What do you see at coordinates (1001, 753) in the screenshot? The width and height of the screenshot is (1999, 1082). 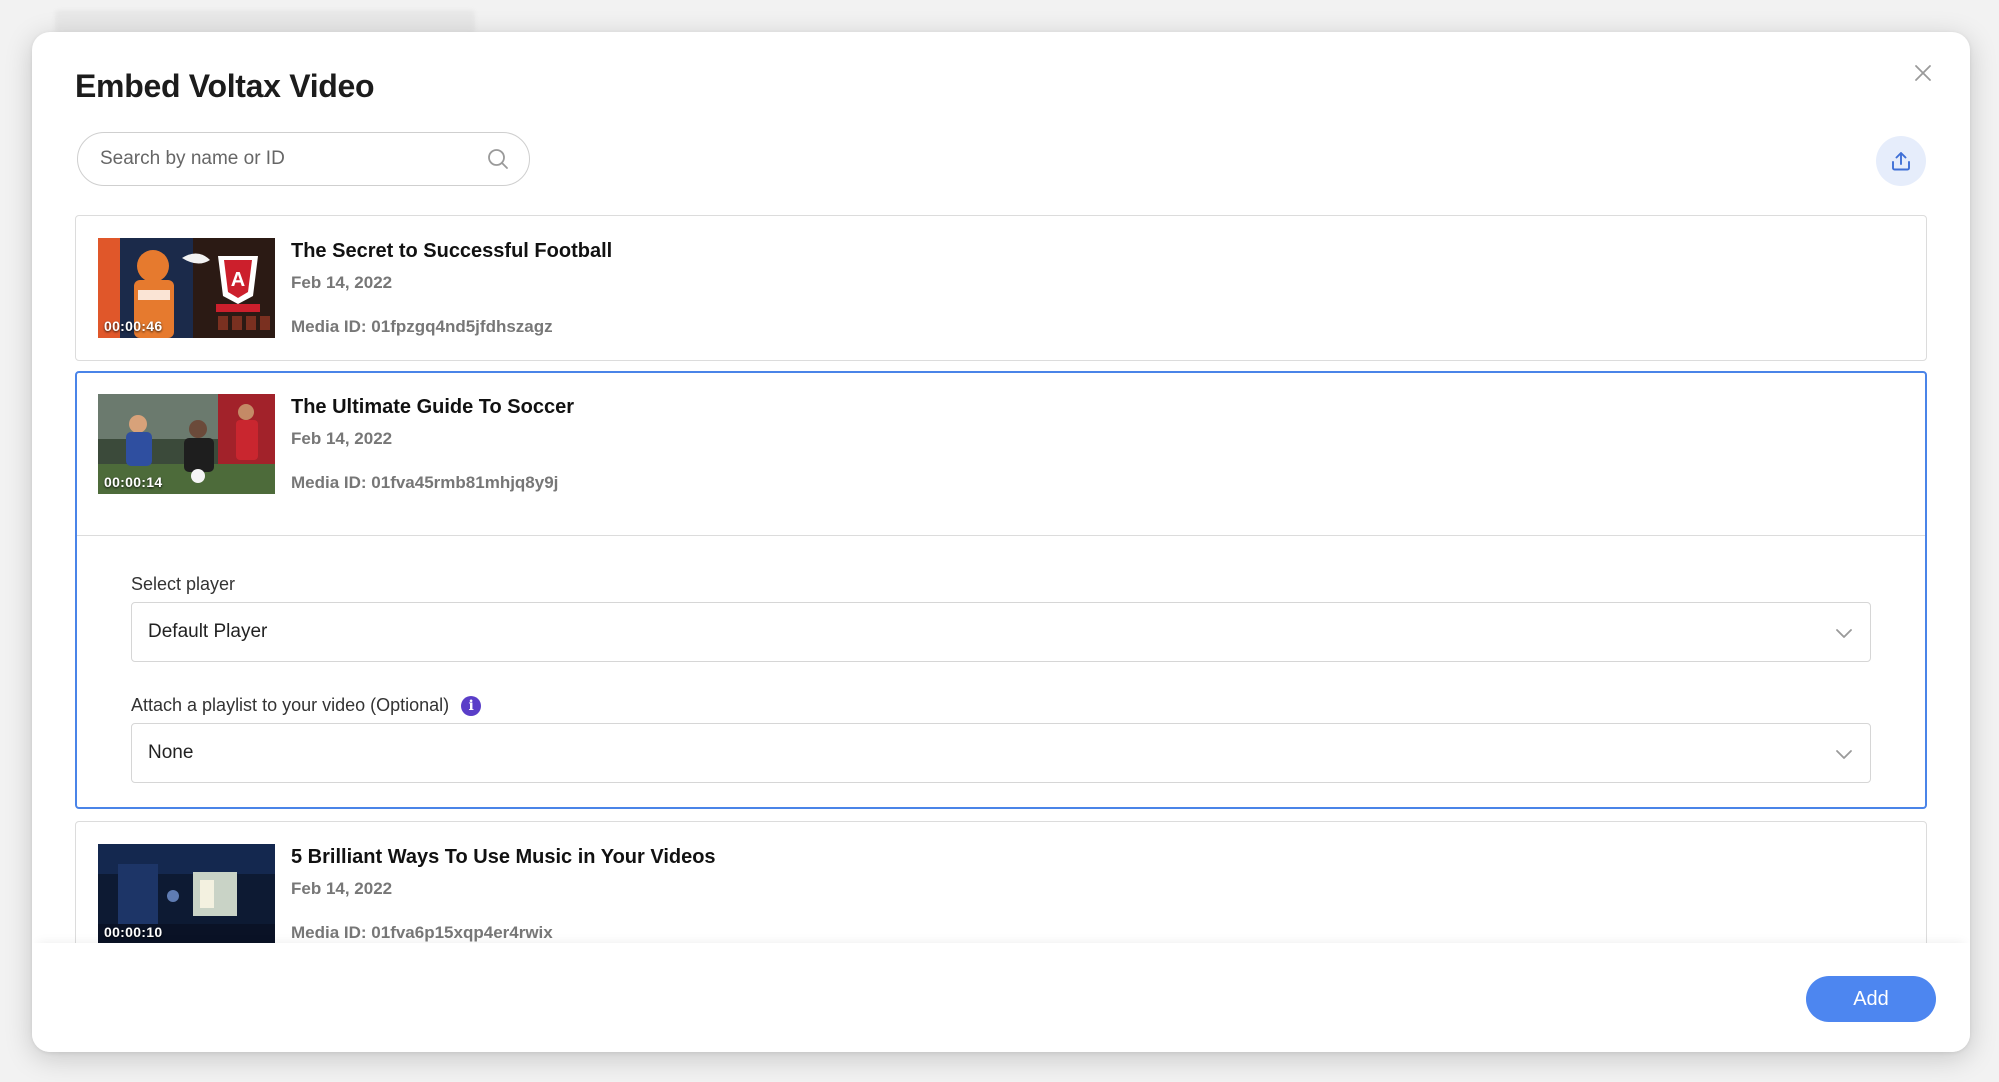 I see `playlist-select: None` at bounding box center [1001, 753].